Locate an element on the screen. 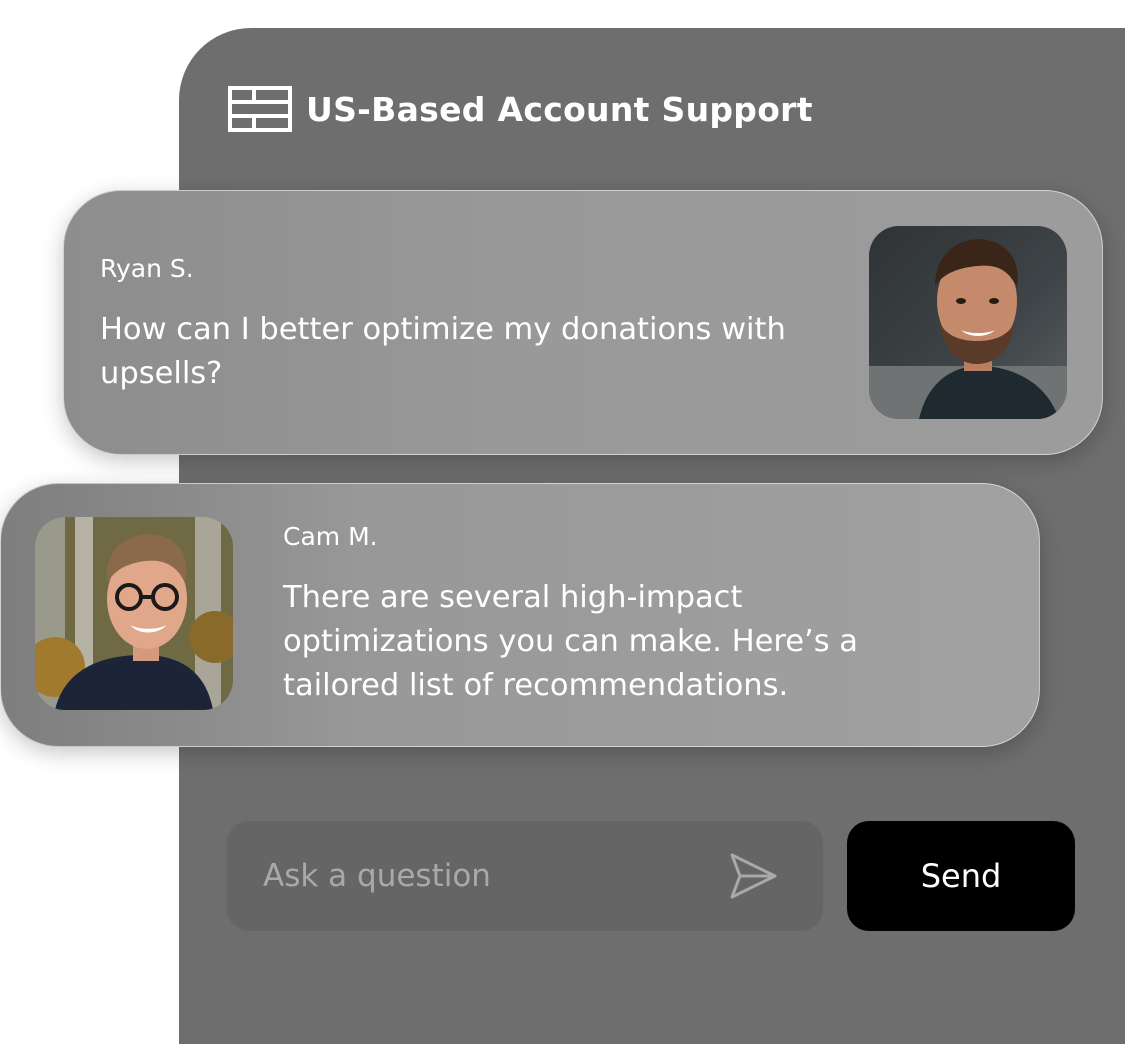 This screenshot has width=1125, height=1044. paper-plane-icon is located at coordinates (753, 876).